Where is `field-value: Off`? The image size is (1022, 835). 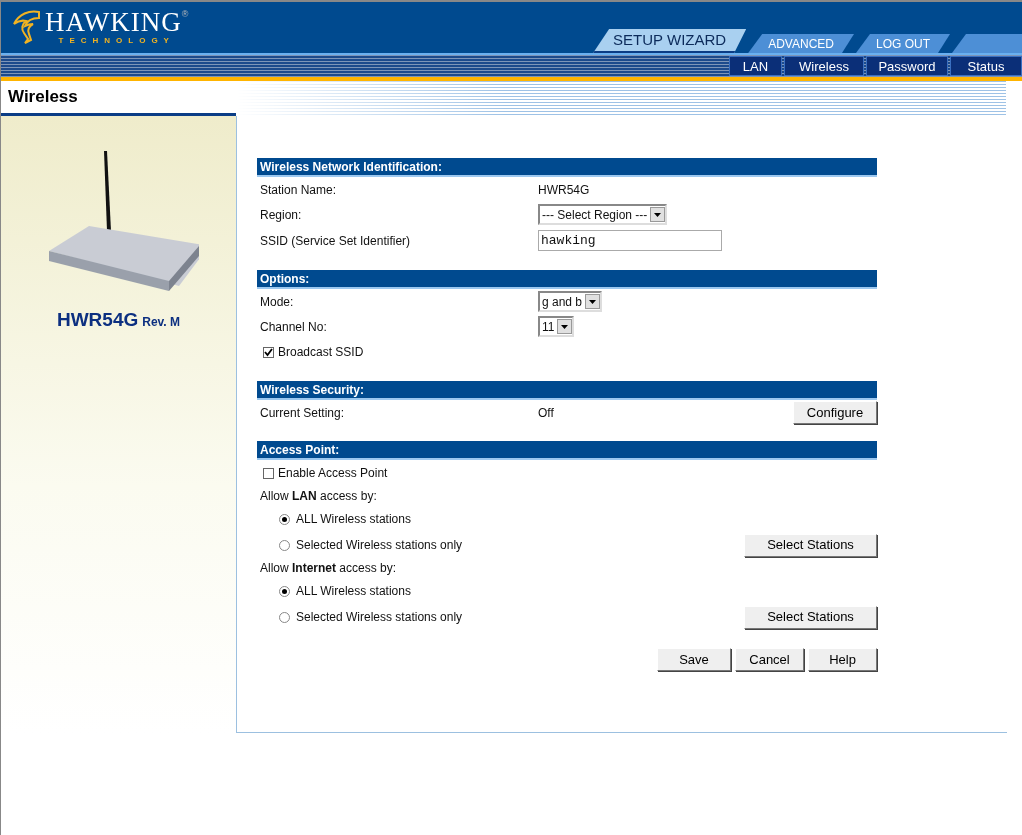 field-value: Off is located at coordinates (546, 413).